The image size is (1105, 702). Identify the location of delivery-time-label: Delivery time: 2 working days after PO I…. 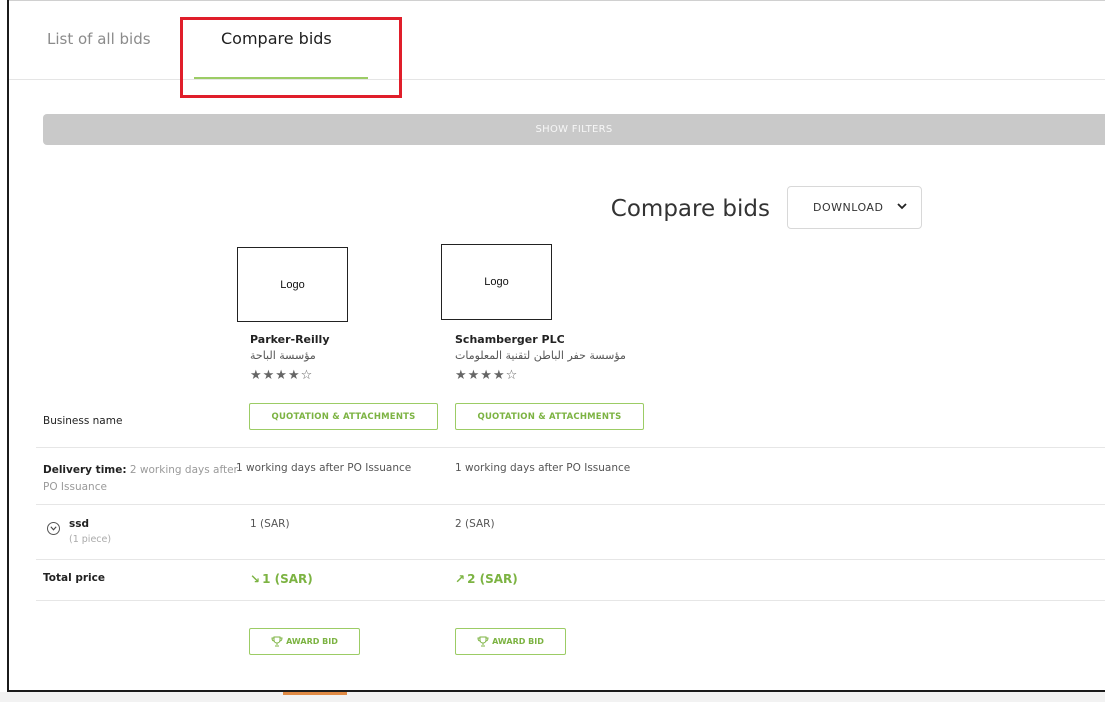
(140, 479).